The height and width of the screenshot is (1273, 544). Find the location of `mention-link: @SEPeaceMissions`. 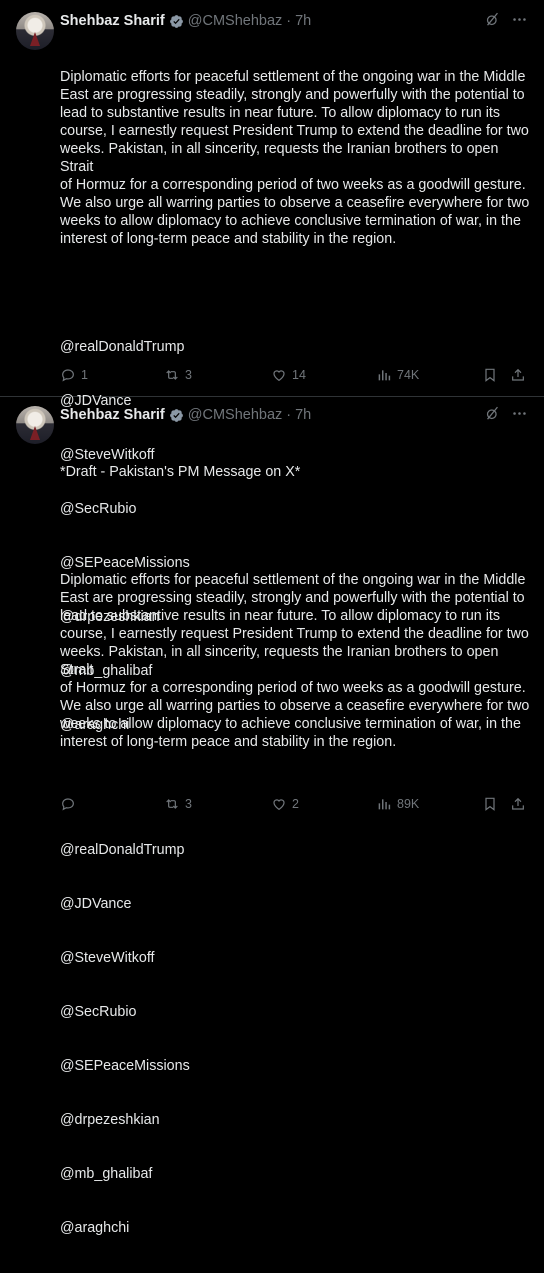

mention-link: @SEPeaceMissions is located at coordinates (295, 1066).